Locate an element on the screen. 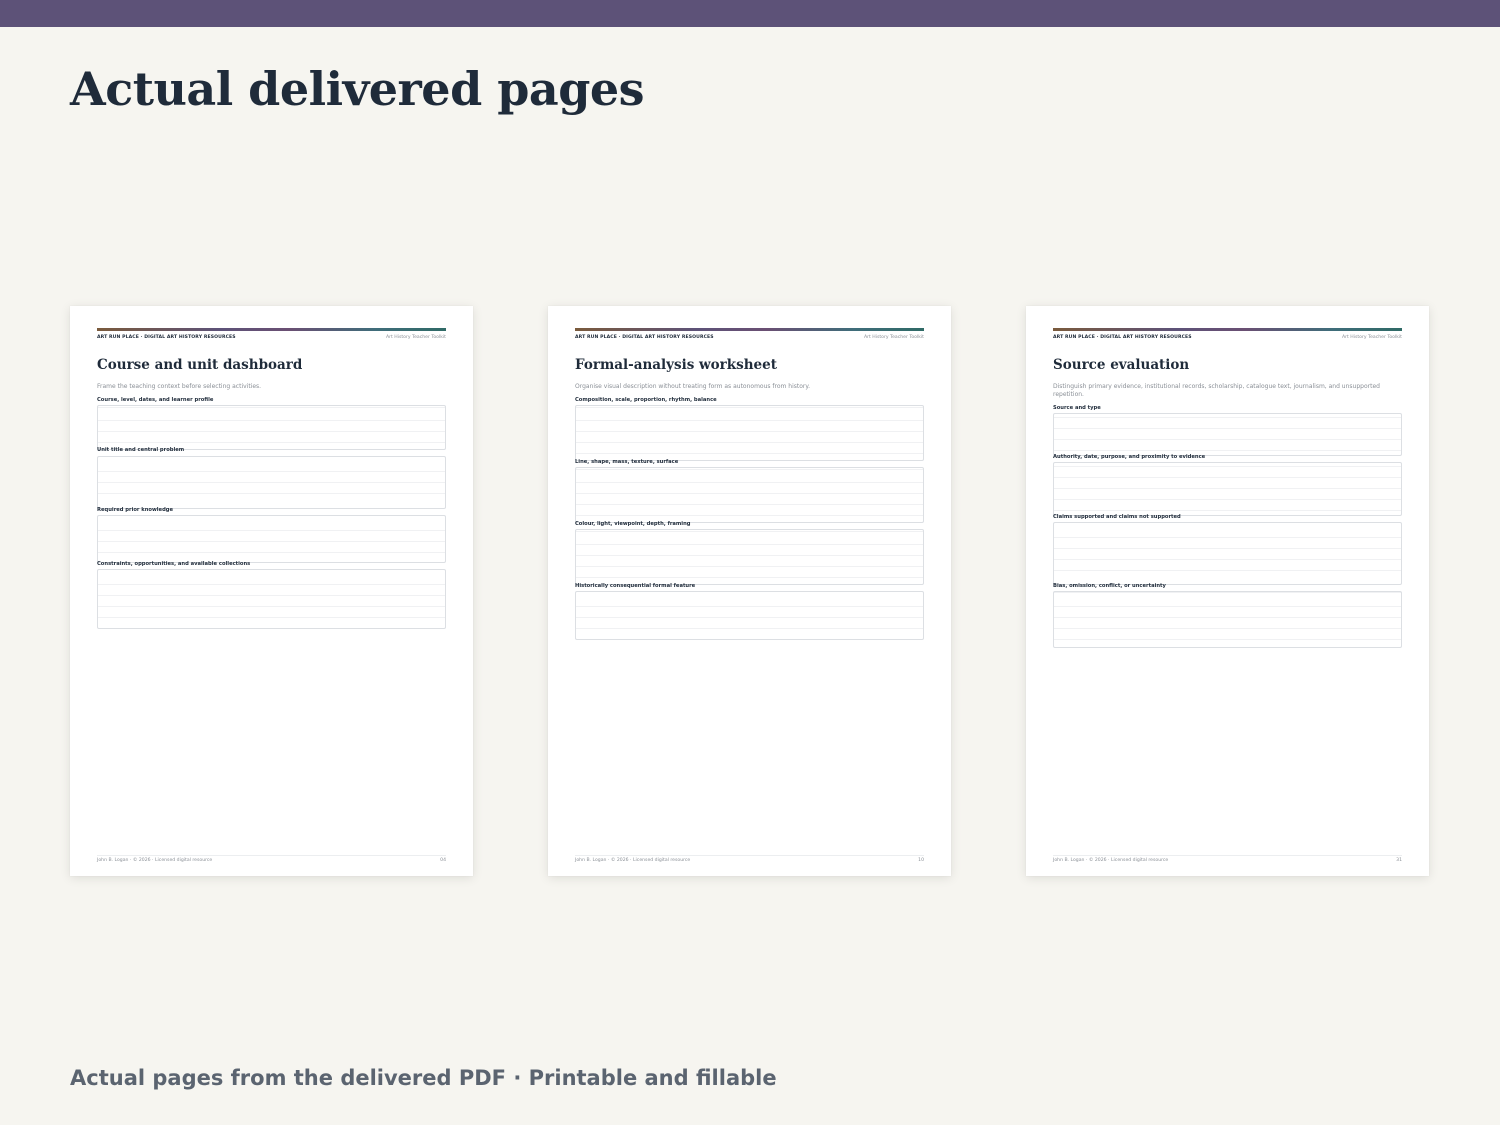  fillable-field-authority is located at coordinates (1227, 489).